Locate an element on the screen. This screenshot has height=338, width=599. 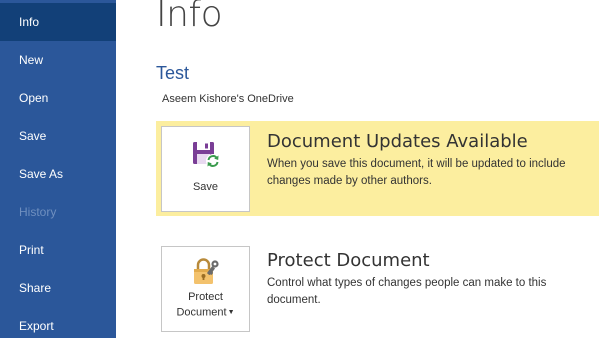
document-location: Aseem Kishore's OneDrive is located at coordinates (228, 99).